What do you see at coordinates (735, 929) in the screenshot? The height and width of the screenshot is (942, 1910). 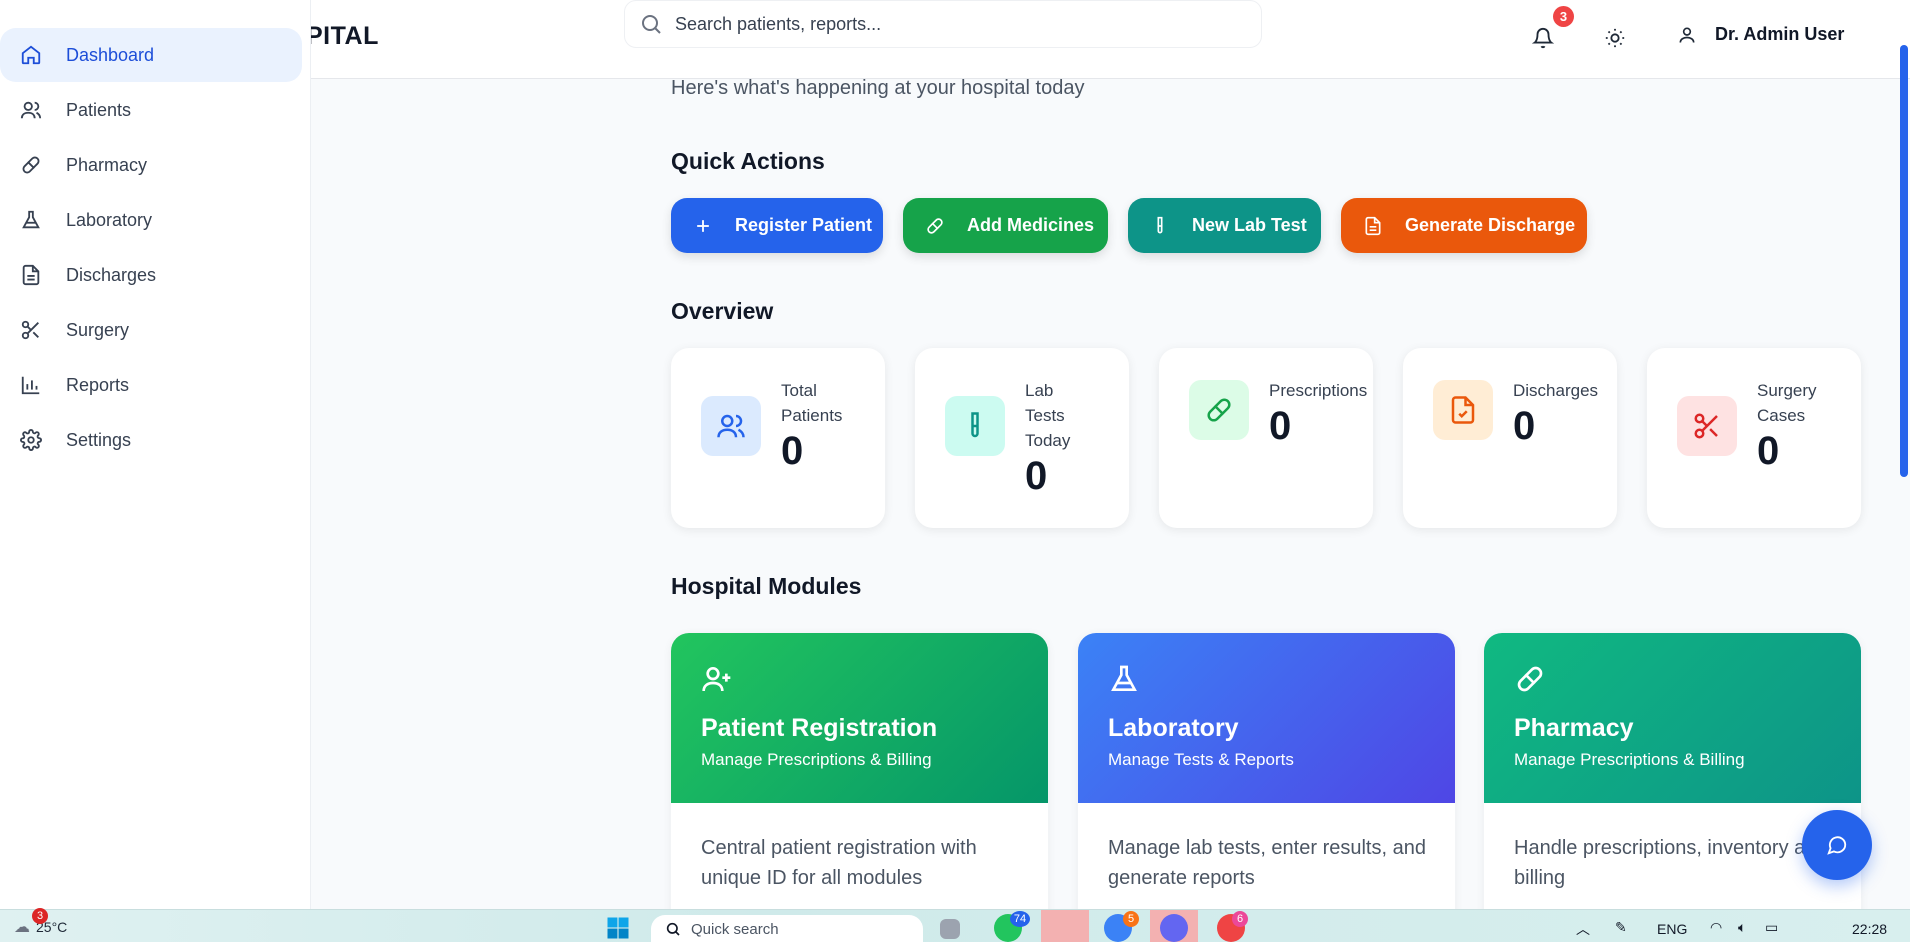 I see `taskbar-search-placeholder: Quick search` at bounding box center [735, 929].